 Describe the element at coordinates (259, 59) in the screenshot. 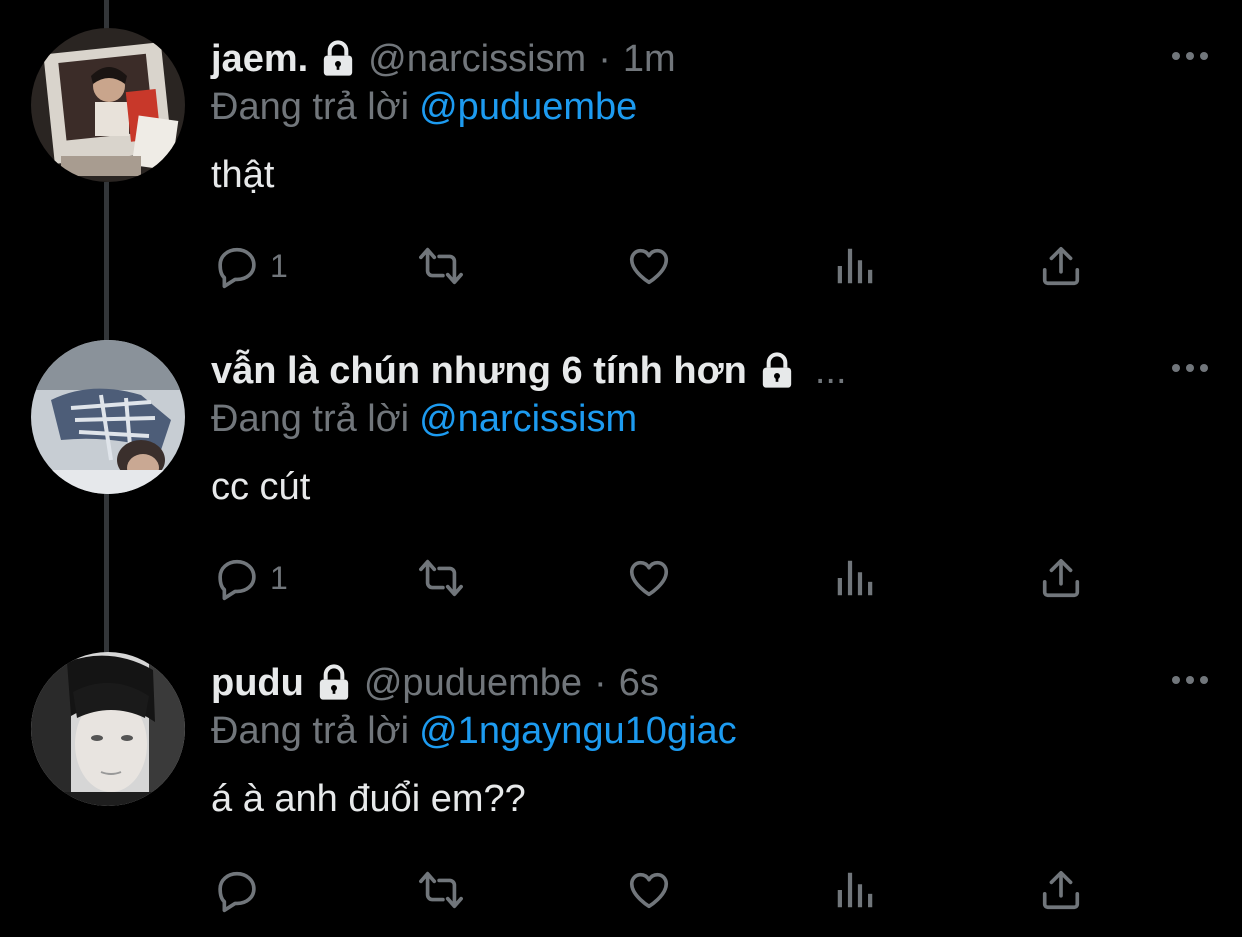

I see `display-name: jaem.` at that location.